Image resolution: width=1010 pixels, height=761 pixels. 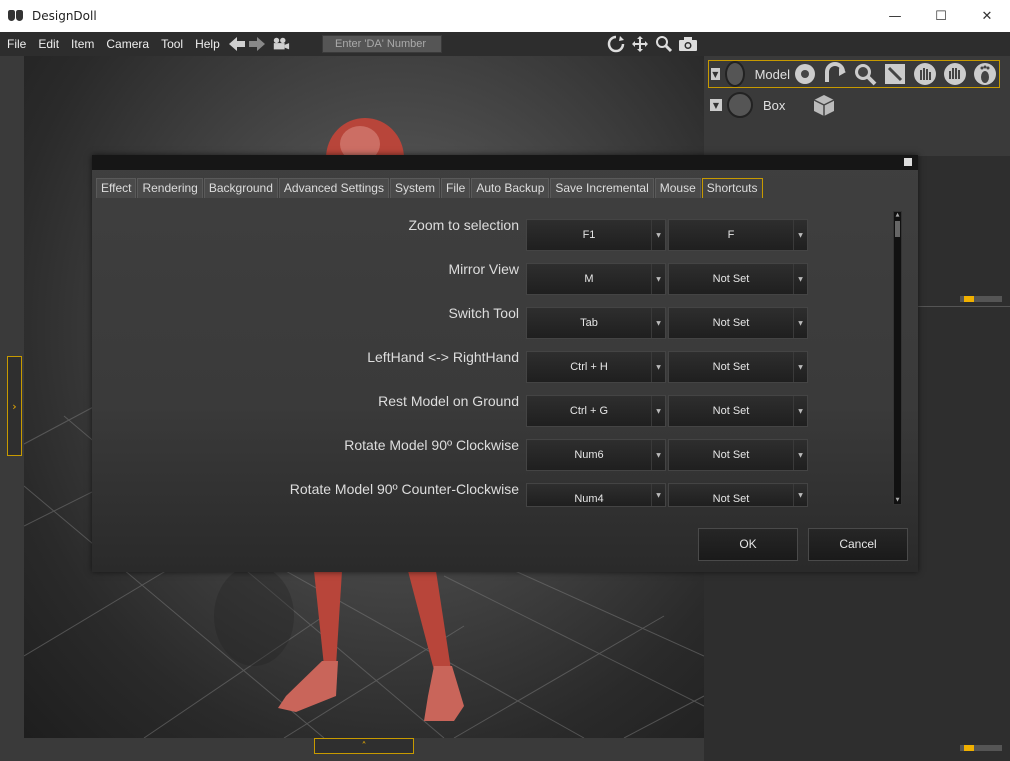 What do you see at coordinates (981, 299) in the screenshot?
I see `panel-slider-top` at bounding box center [981, 299].